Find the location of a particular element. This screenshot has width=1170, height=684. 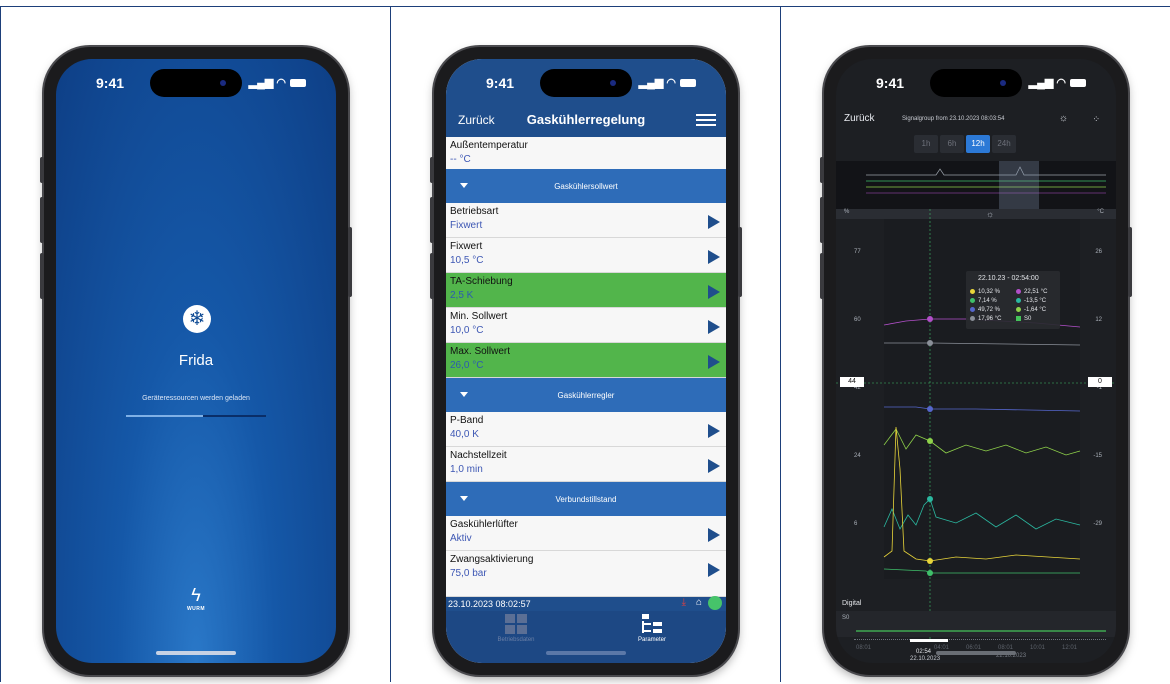

status-footer: 23.10.2023 08:02:57 ⤓ ⌂ is located at coordinates (586, 603).